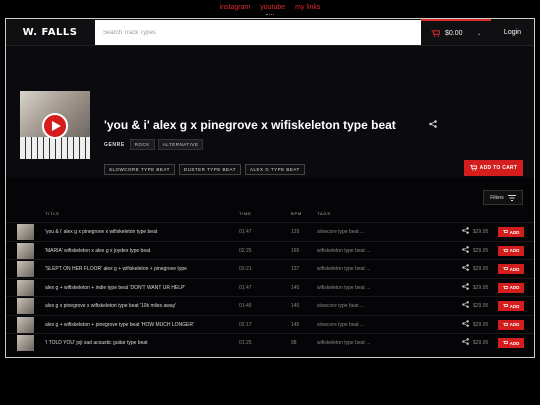 This screenshot has height=405, width=540. What do you see at coordinates (503, 197) in the screenshot?
I see `filters-button: Filters` at bounding box center [503, 197].